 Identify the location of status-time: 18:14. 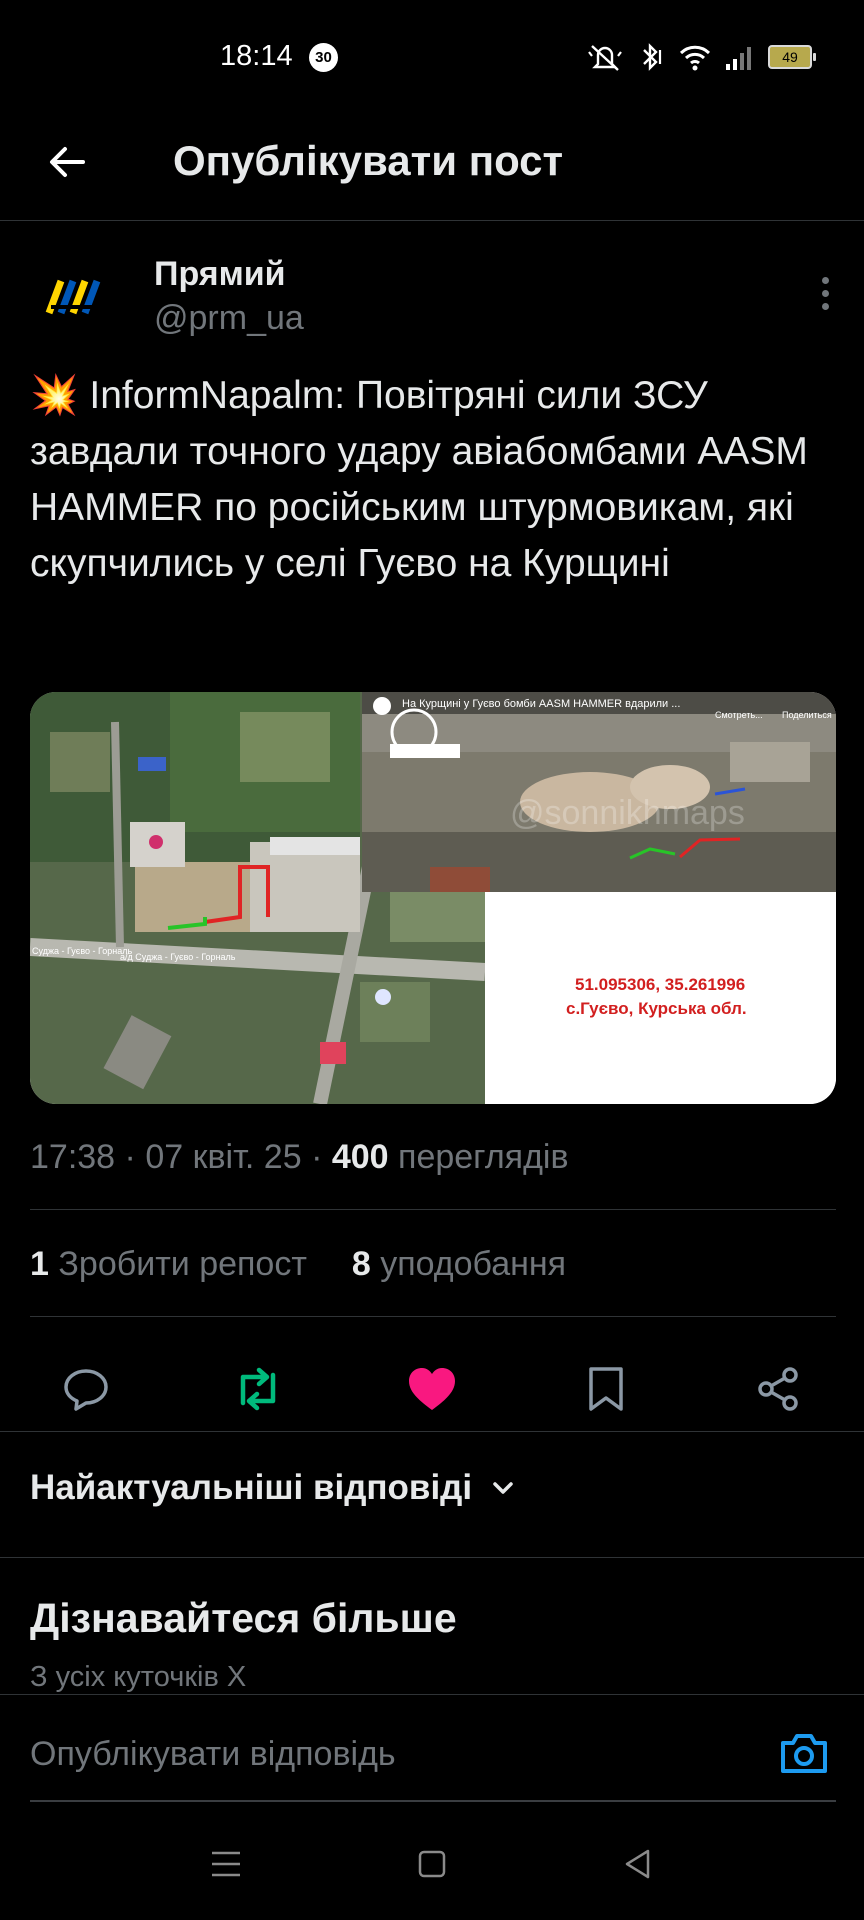
(256, 56).